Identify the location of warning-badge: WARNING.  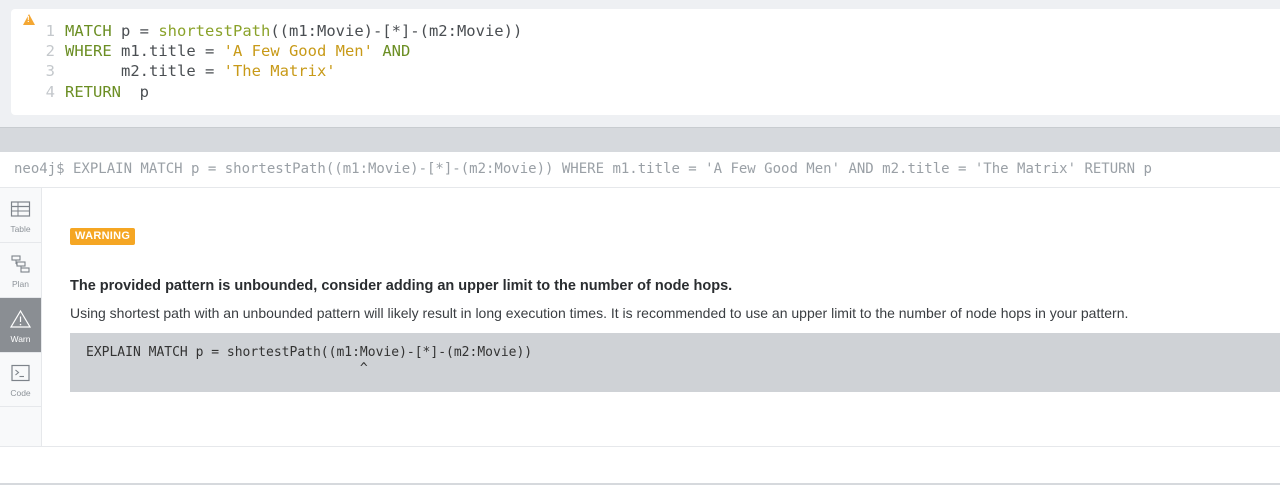
(103, 236).